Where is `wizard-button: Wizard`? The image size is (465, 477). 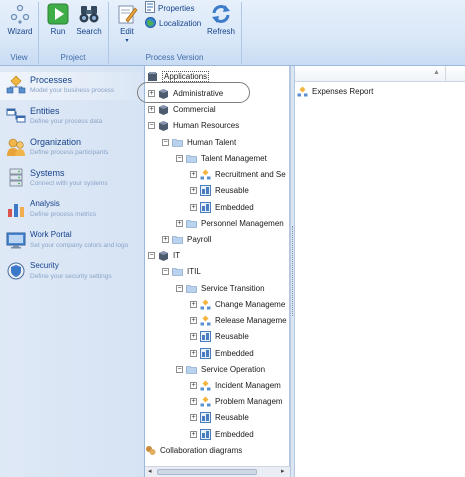 wizard-button: Wizard is located at coordinates (20, 26).